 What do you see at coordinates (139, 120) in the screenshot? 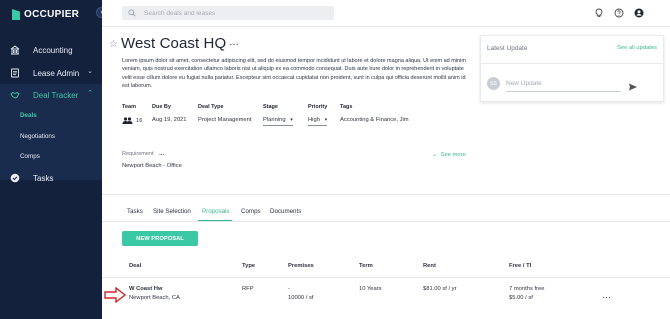
I see `team-count: 16` at bounding box center [139, 120].